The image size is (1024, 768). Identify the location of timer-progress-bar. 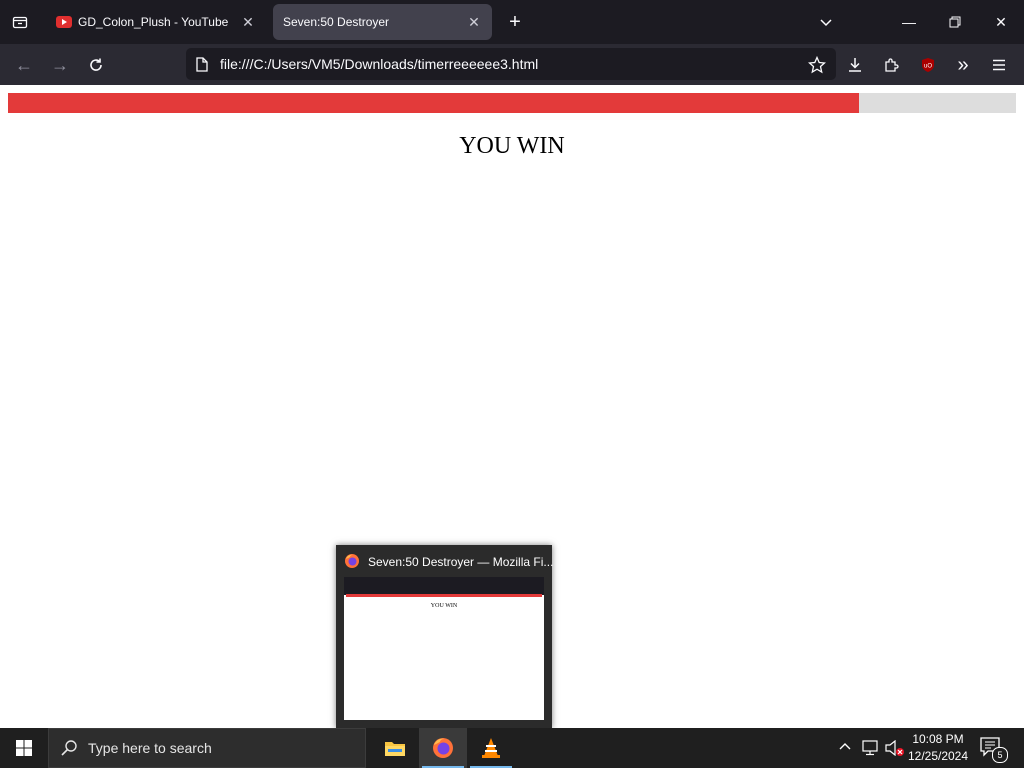
(512, 103).